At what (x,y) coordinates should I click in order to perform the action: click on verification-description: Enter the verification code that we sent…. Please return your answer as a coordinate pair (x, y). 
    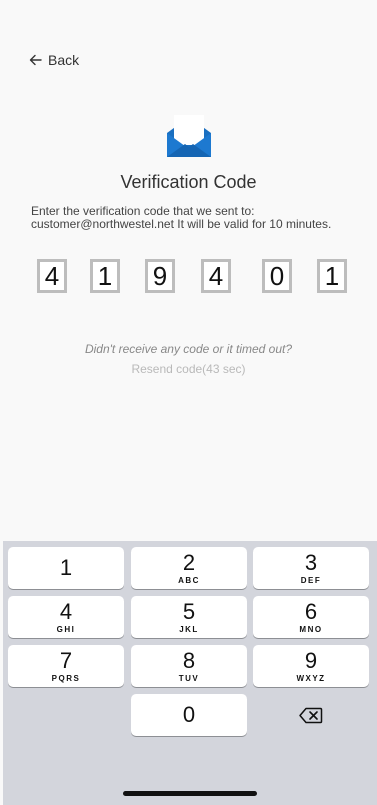
    Looking at the image, I should click on (181, 217).